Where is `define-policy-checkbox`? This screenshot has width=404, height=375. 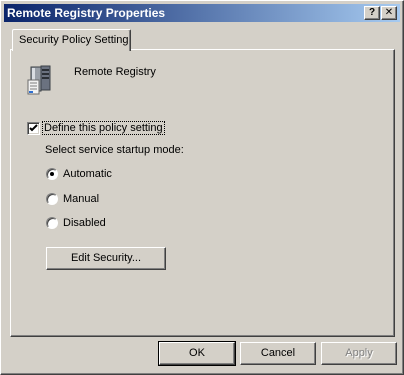
define-policy-checkbox is located at coordinates (33, 128).